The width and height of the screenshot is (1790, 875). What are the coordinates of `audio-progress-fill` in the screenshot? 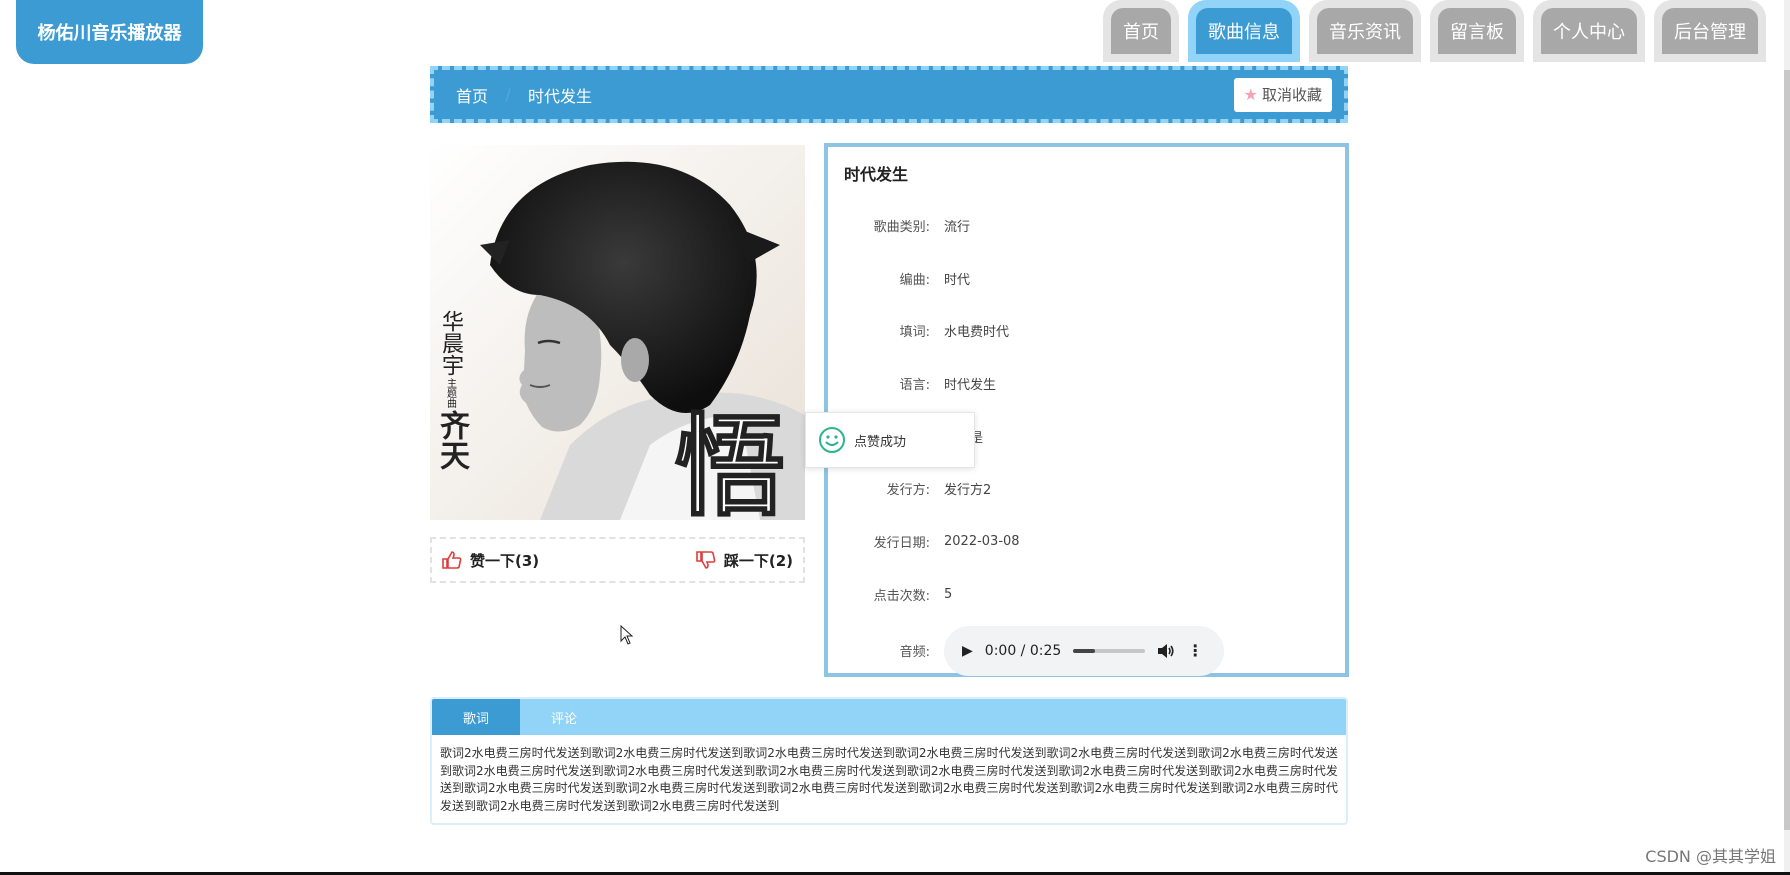 It's located at (1084, 650).